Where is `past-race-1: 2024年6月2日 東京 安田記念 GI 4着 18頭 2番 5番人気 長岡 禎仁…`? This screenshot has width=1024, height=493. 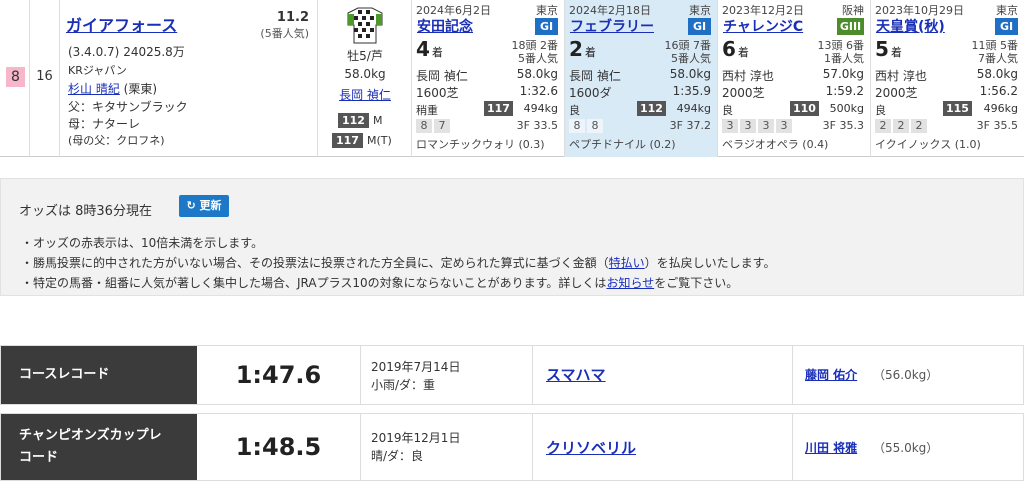
past-race-1: 2024年6月2日 東京 安田記念 GI 4着 18頭 2番 5番人気 長岡 禎仁… is located at coordinates (488, 78).